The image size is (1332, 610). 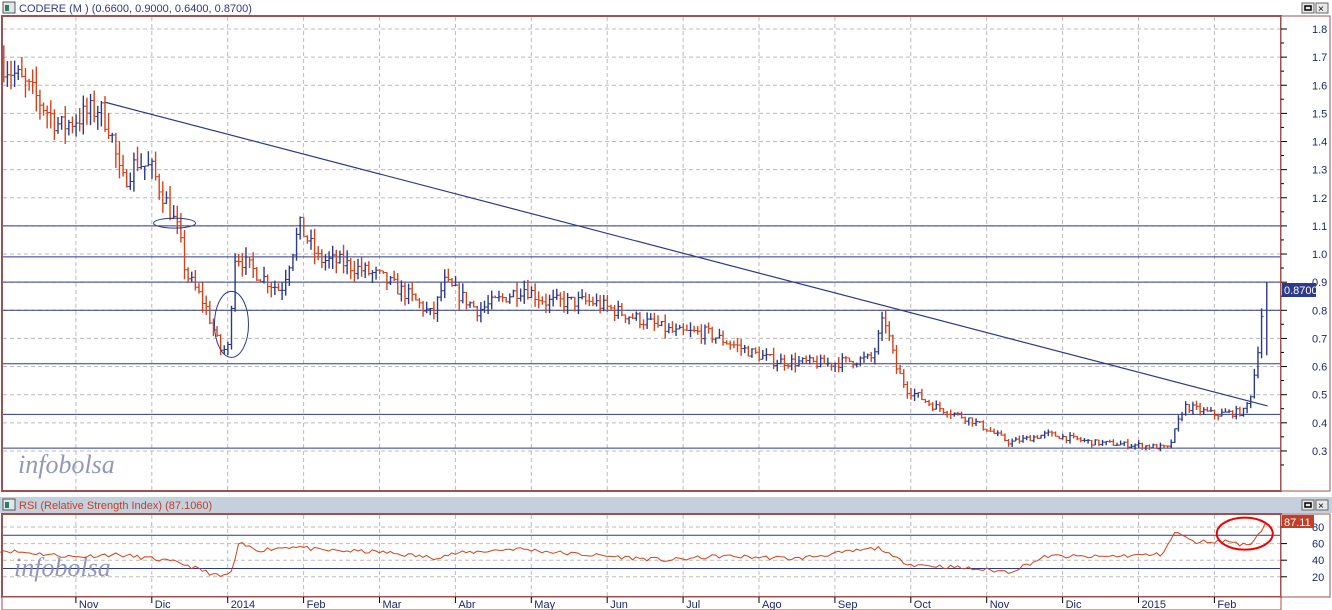 What do you see at coordinates (848, 604) in the screenshot?
I see `date-tick-label: Sep` at bounding box center [848, 604].